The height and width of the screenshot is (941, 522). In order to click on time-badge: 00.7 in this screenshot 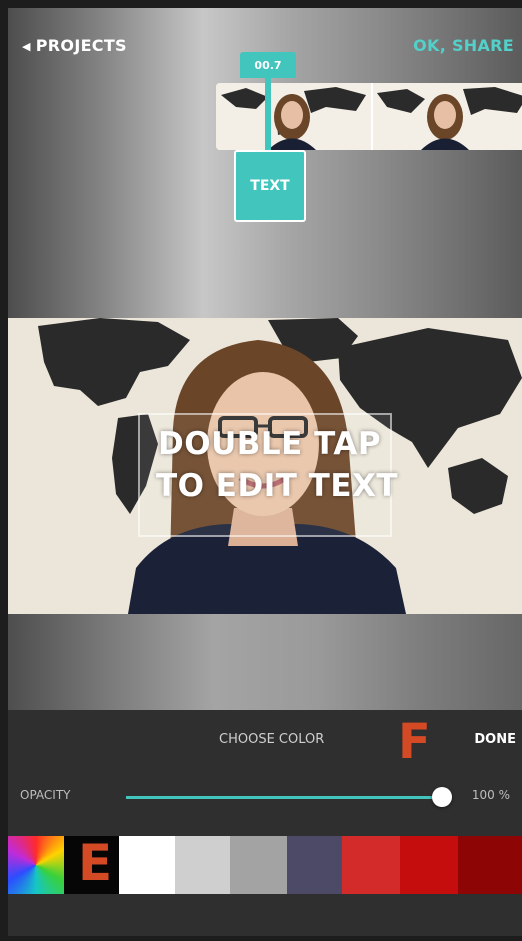, I will do `click(268, 65)`.